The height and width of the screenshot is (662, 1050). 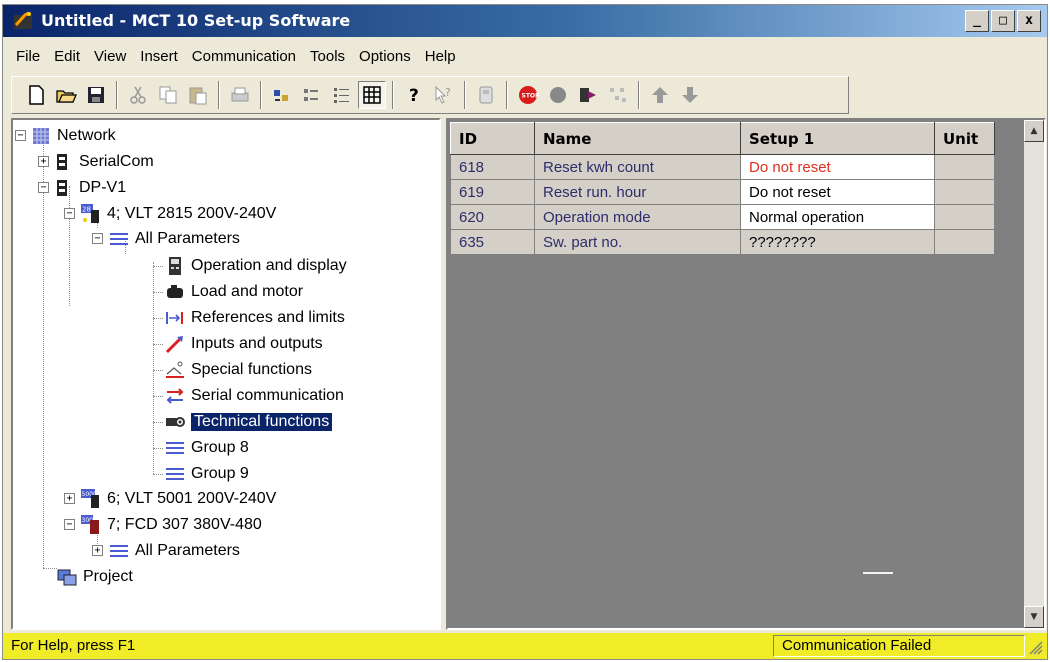 I want to click on tree-node-inputs-outputs: Inputs and outputs, so click(x=244, y=344).